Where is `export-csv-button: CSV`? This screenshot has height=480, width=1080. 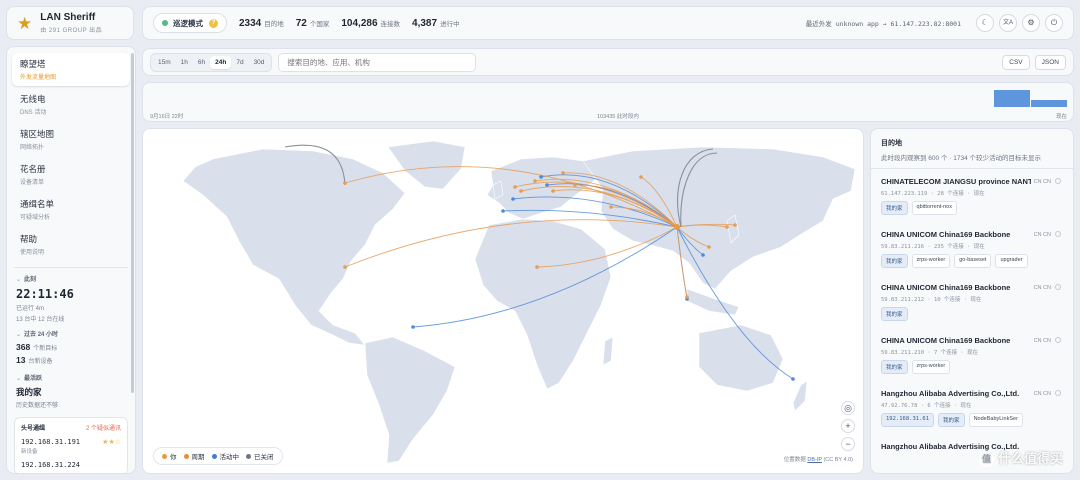 export-csv-button: CSV is located at coordinates (1016, 62).